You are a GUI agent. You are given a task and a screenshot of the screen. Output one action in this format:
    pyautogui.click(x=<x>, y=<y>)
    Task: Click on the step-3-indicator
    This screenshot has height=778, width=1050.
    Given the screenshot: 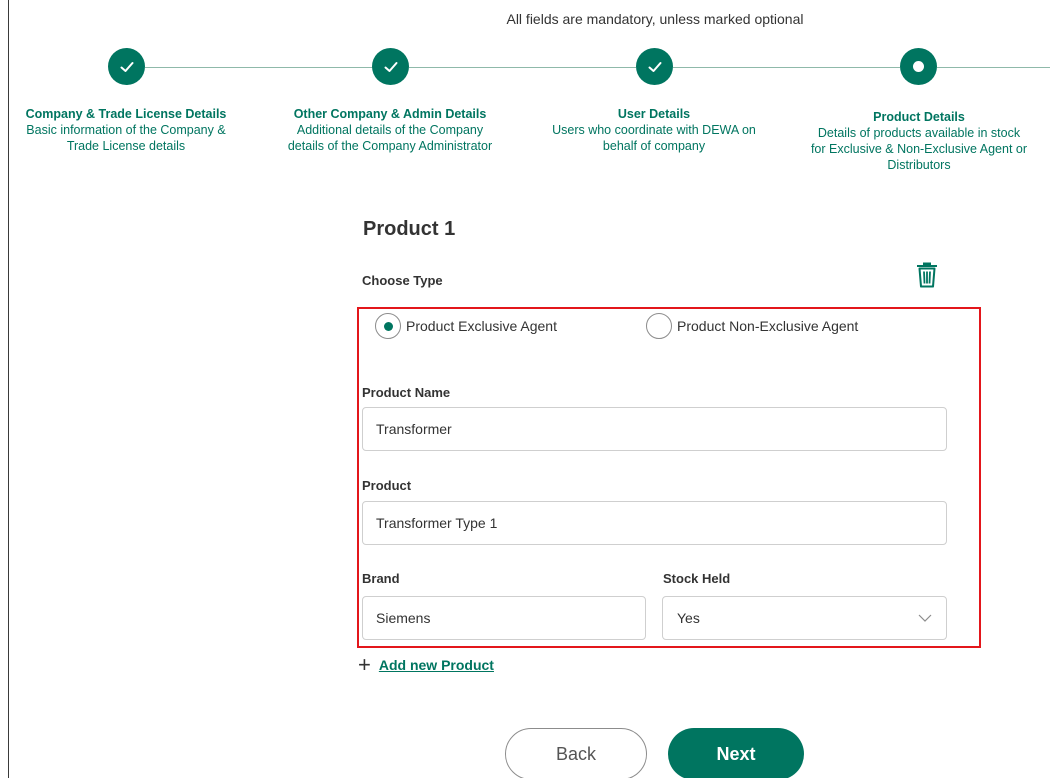 What is the action you would take?
    pyautogui.click(x=654, y=66)
    